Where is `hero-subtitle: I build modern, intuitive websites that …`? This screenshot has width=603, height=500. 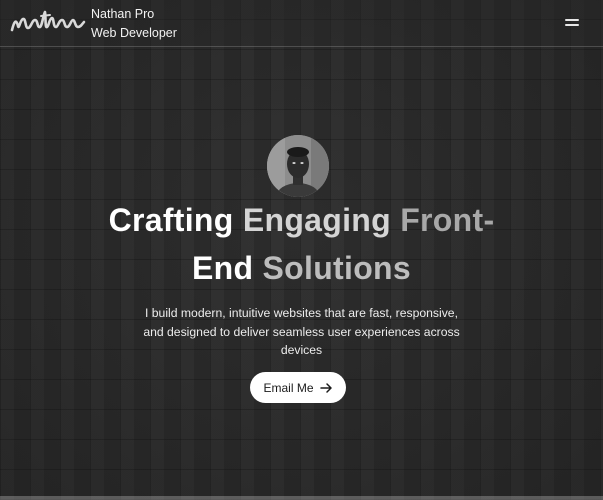
hero-subtitle: I build modern, intuitive websites that … is located at coordinates (301, 331).